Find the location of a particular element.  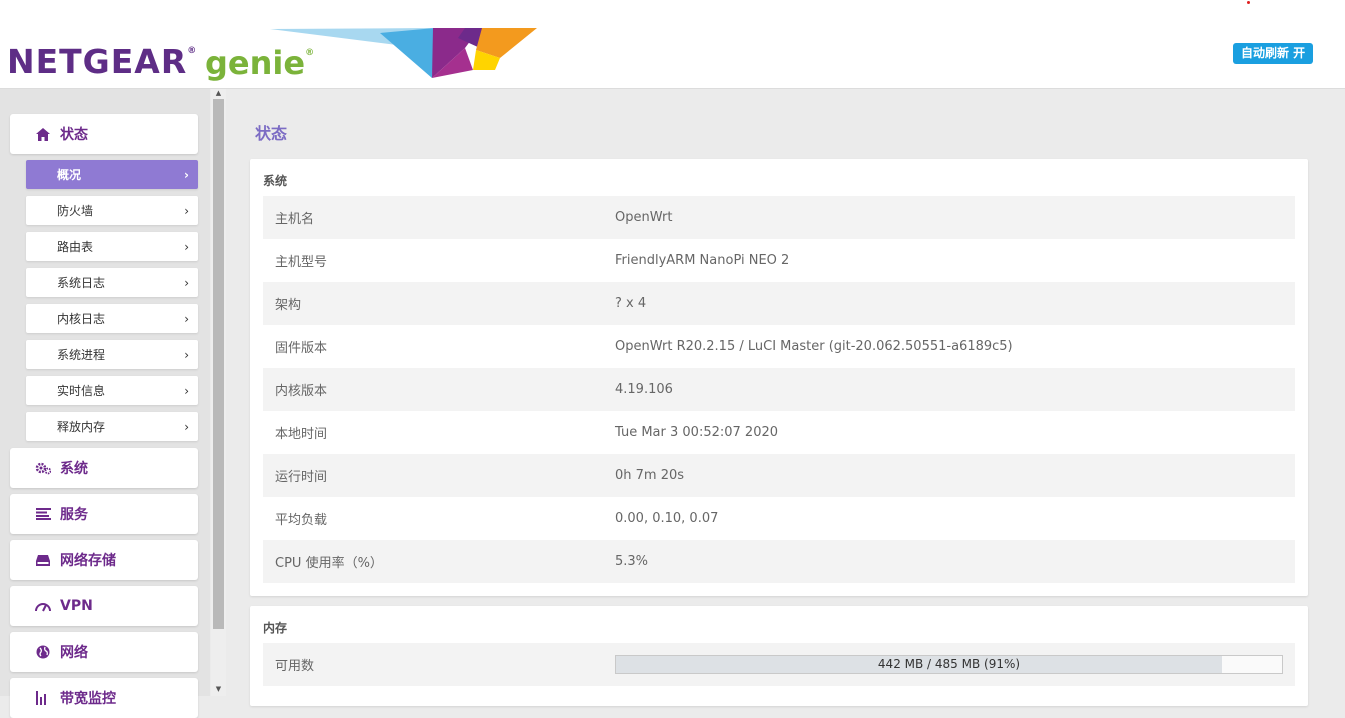

sidebar-item-routes: 路由表 › is located at coordinates (112, 246).